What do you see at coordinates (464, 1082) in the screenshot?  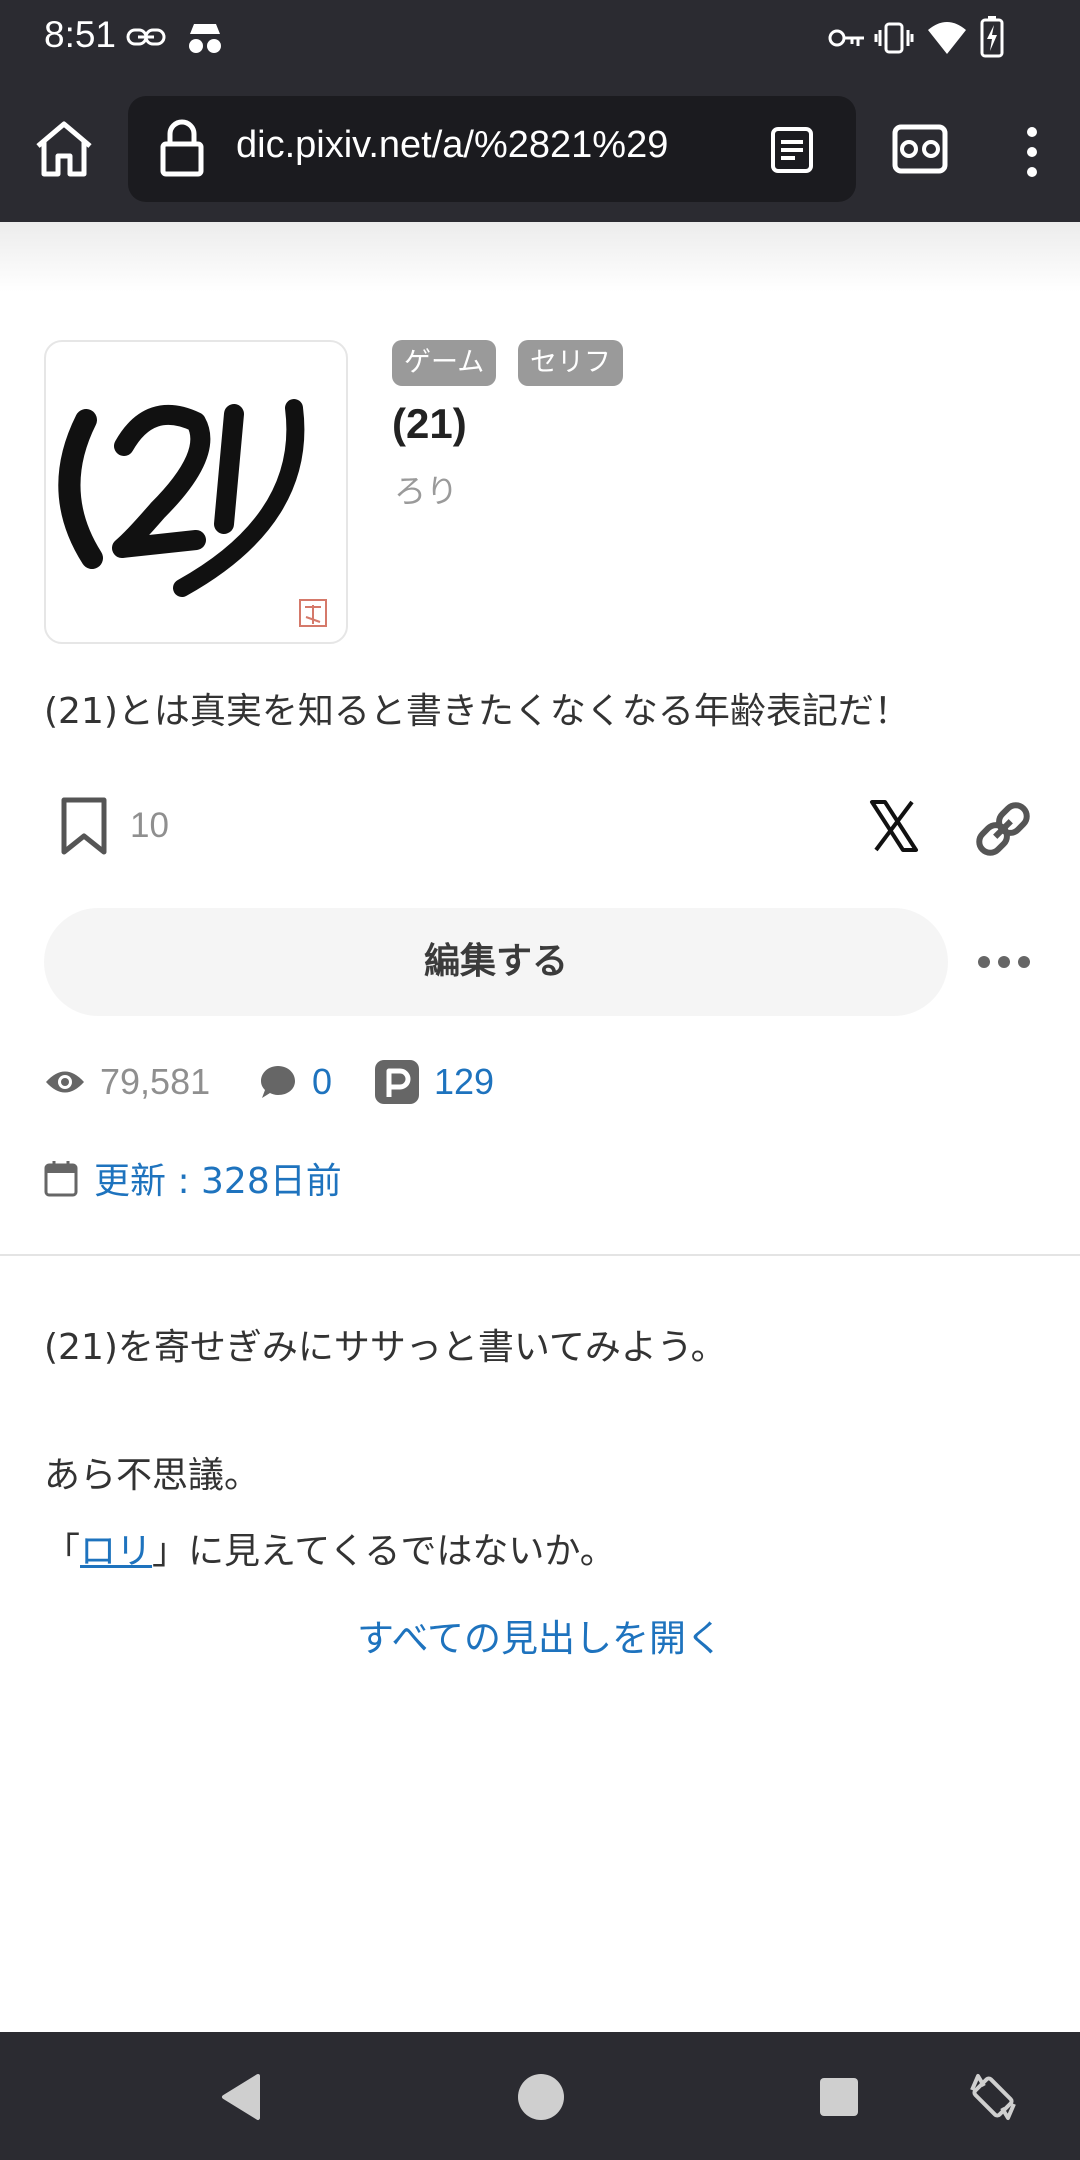 I see `pixiv-works-count: 129` at bounding box center [464, 1082].